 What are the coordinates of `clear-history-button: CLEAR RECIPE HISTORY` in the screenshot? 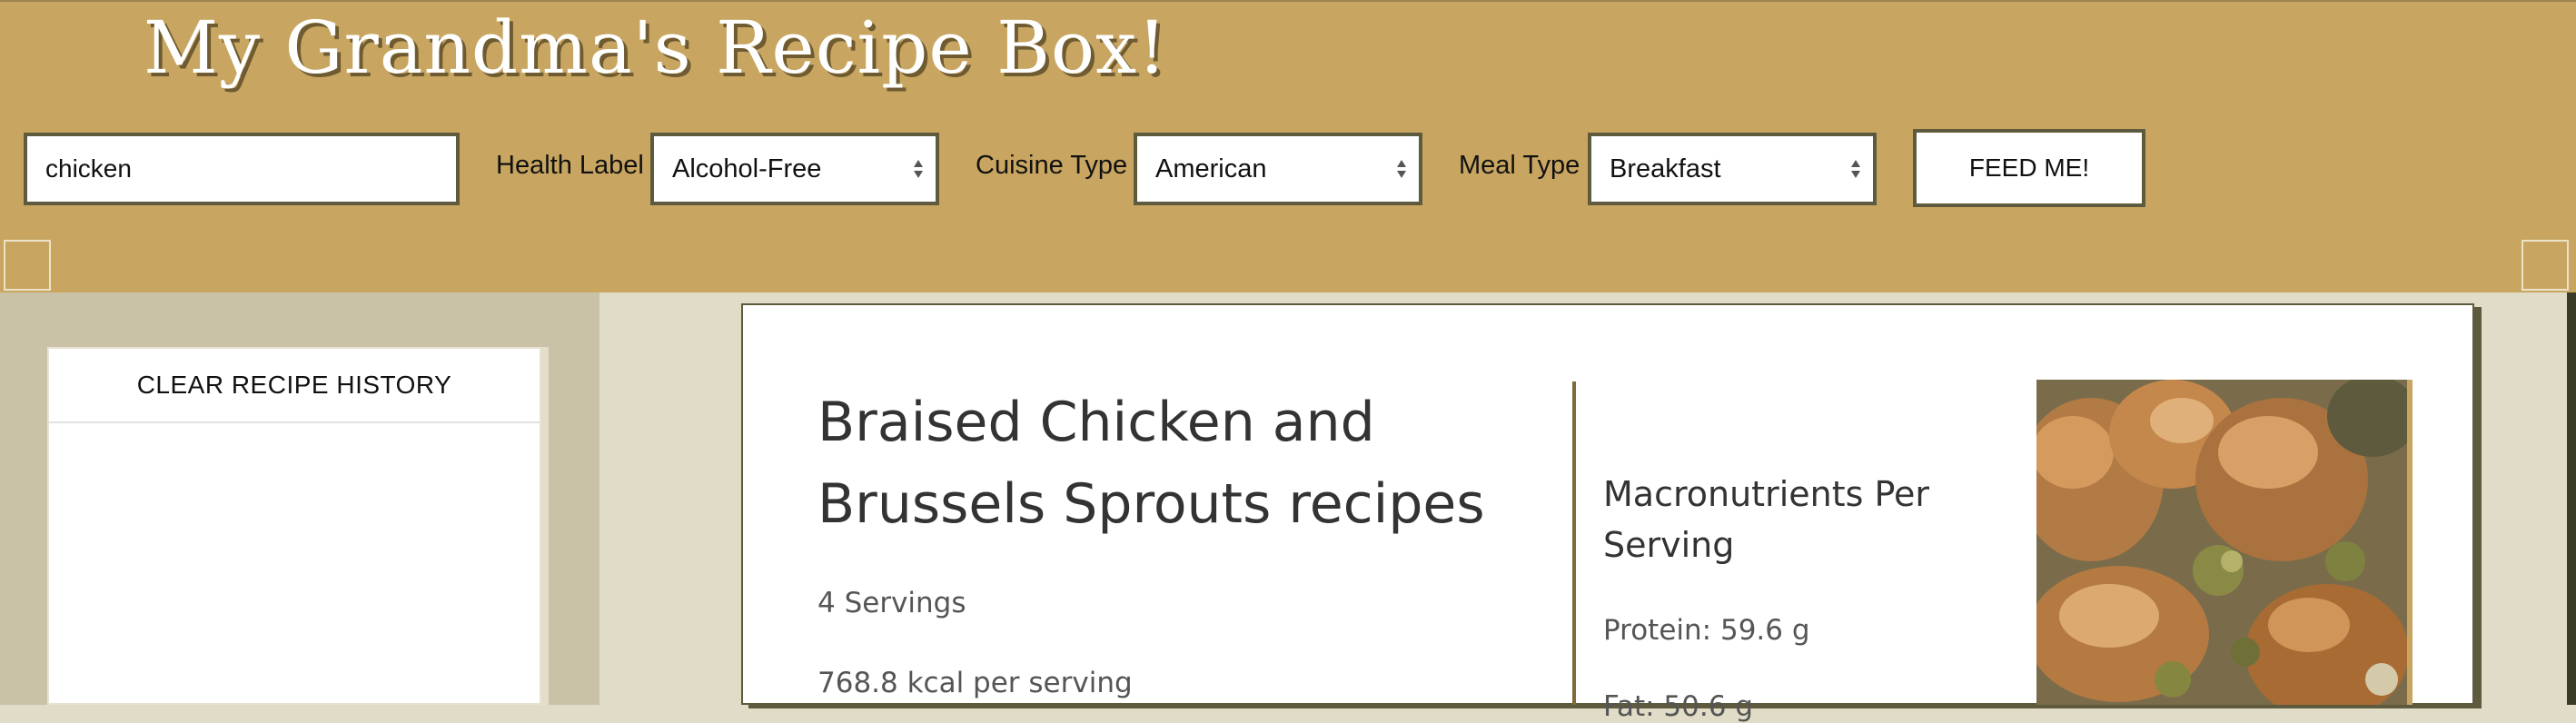 It's located at (294, 386).